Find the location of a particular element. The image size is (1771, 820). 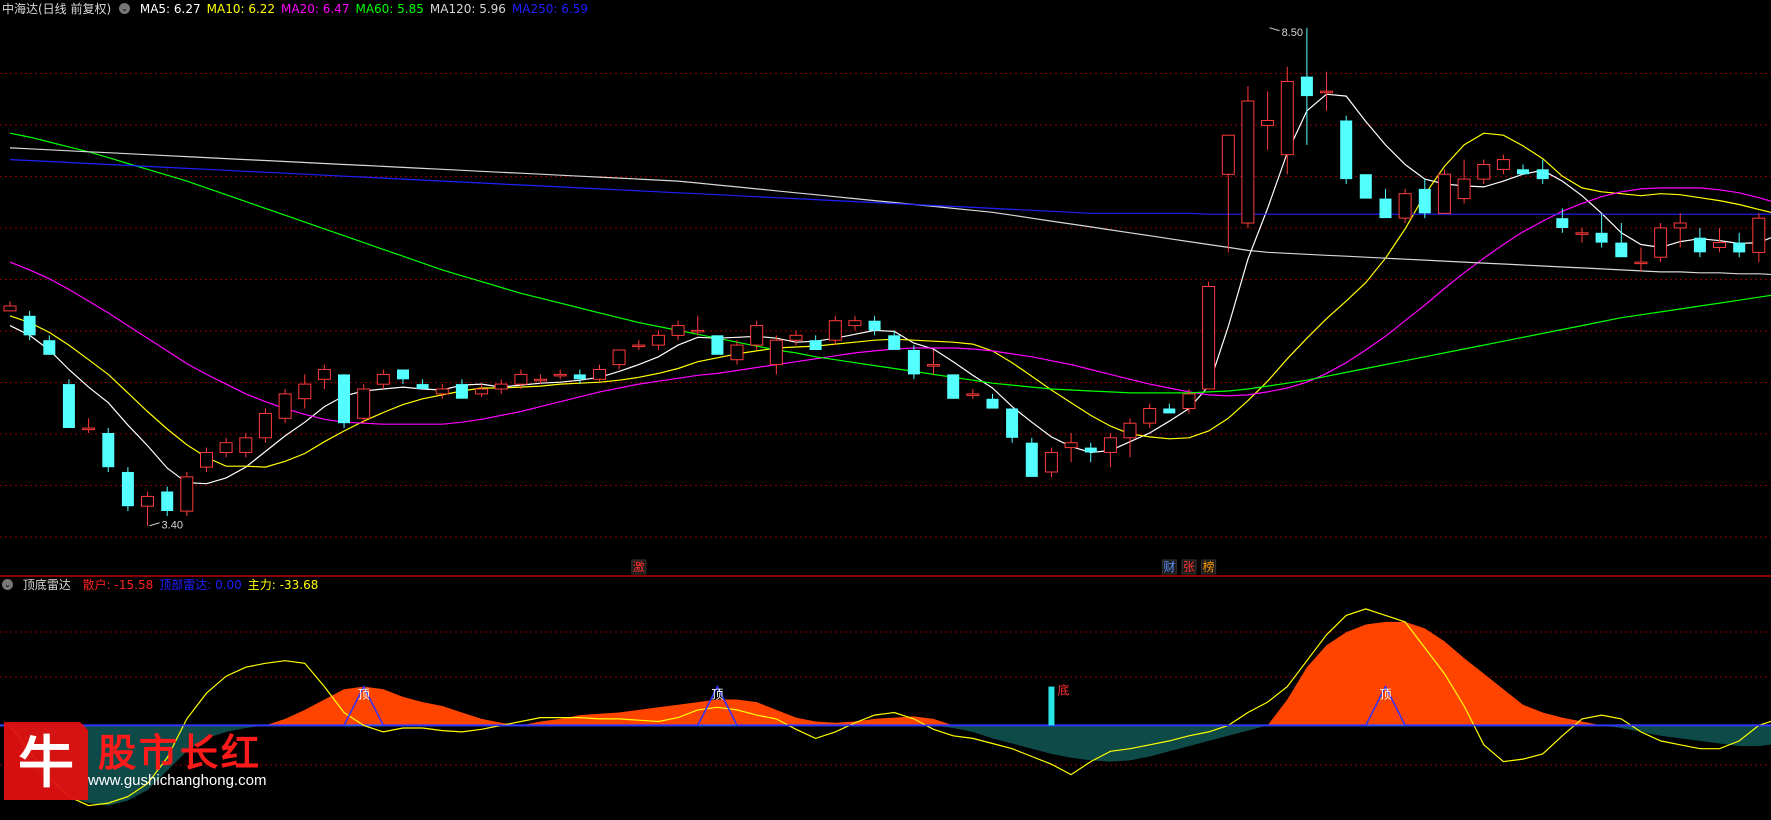

event-tag: 激 is located at coordinates (639, 567).